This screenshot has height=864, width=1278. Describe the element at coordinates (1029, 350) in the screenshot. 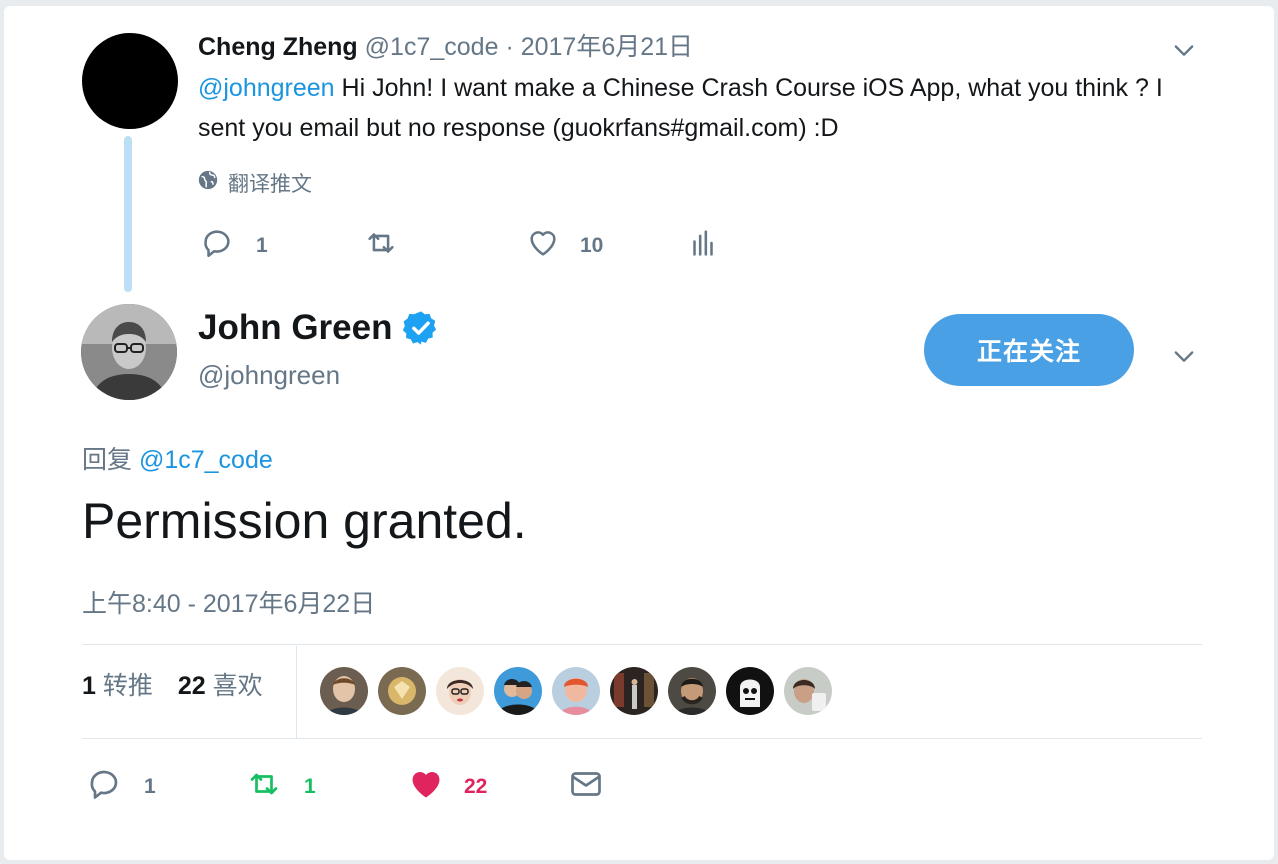

I see `following-button: 正在关注` at that location.